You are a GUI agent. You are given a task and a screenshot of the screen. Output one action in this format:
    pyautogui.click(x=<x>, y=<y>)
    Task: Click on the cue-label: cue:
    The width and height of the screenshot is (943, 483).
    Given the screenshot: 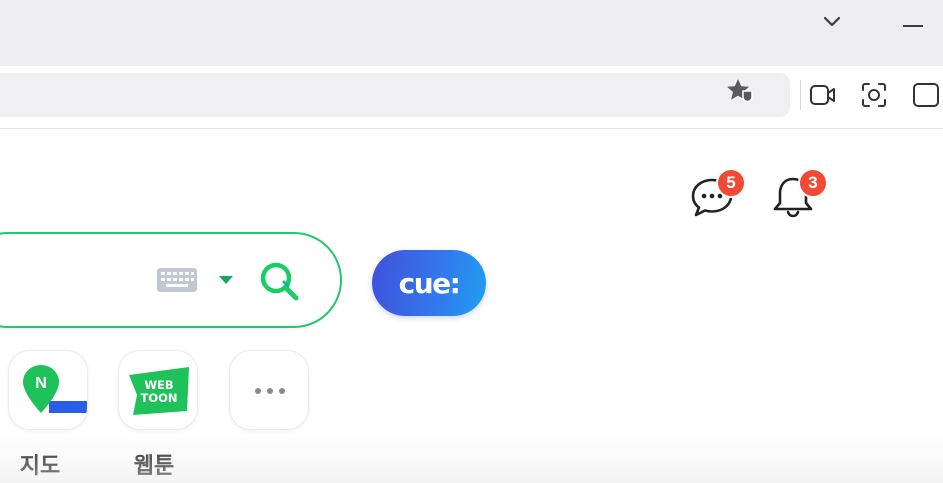 What is the action you would take?
    pyautogui.click(x=429, y=283)
    